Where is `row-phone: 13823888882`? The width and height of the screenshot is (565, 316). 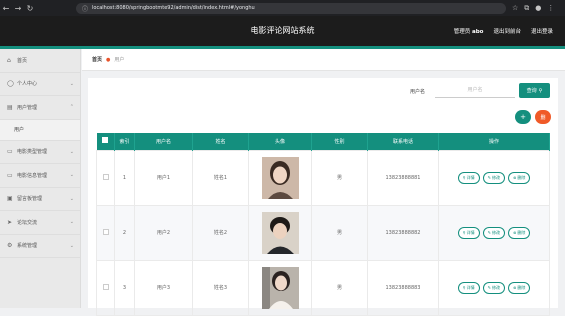
row-phone: 13823888882 is located at coordinates (403, 232).